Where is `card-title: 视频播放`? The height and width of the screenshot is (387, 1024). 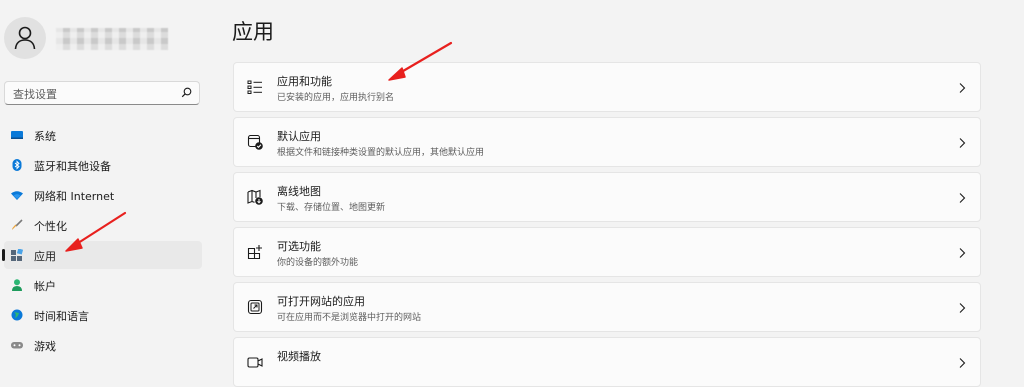
card-title: 视频播放 is located at coordinates (299, 356).